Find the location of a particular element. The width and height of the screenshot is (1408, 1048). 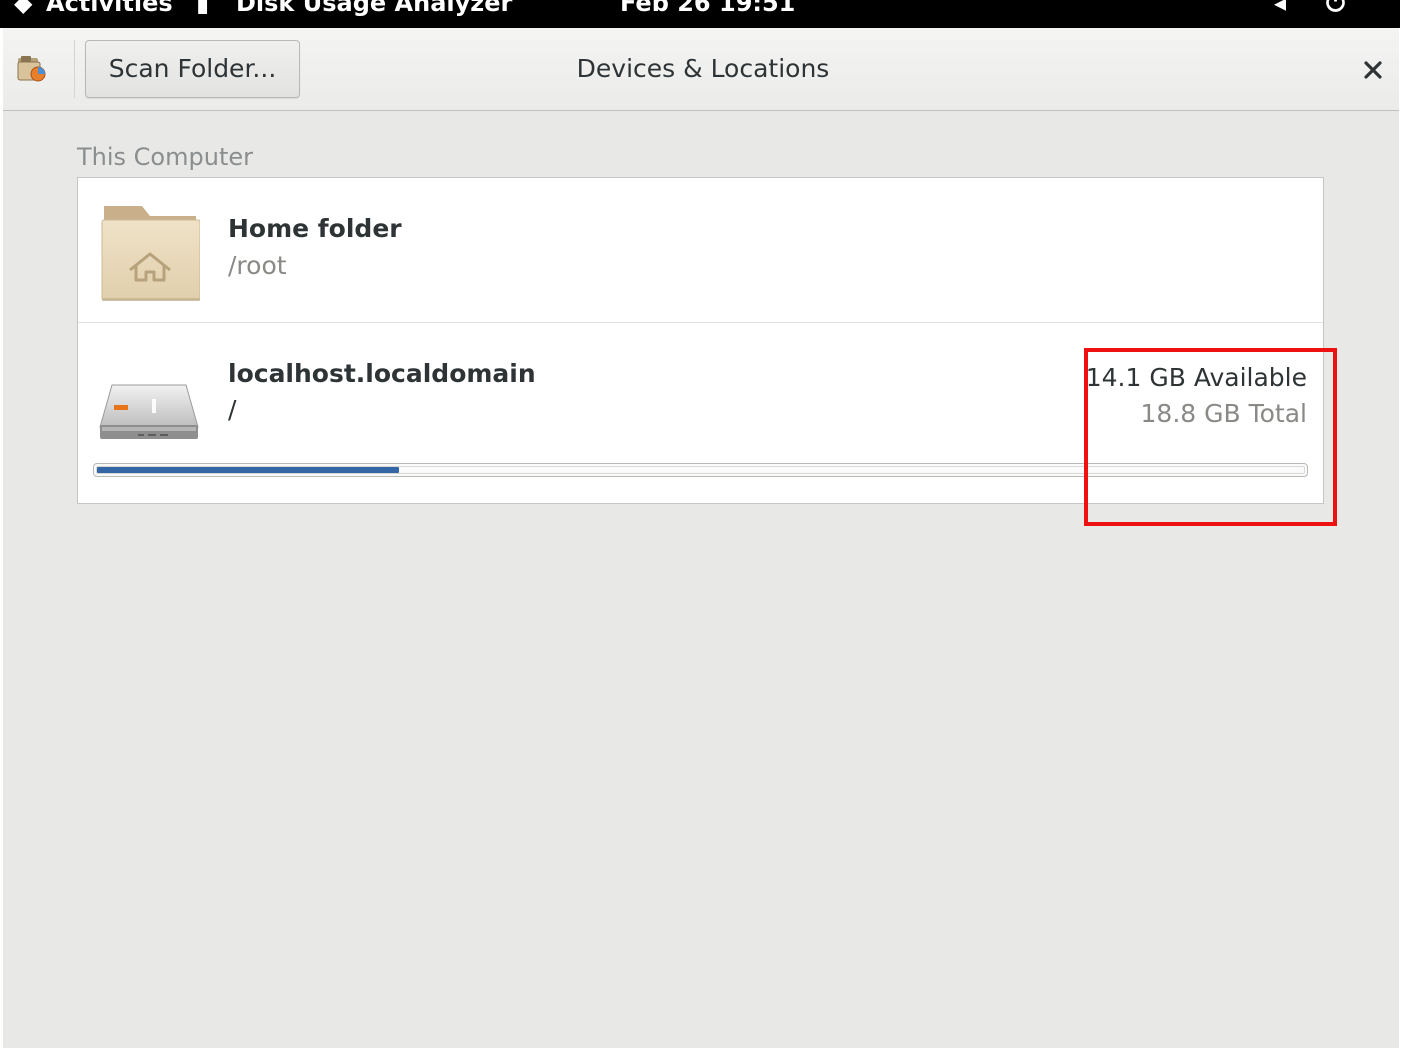

highlight-box is located at coordinates (1210, 437).